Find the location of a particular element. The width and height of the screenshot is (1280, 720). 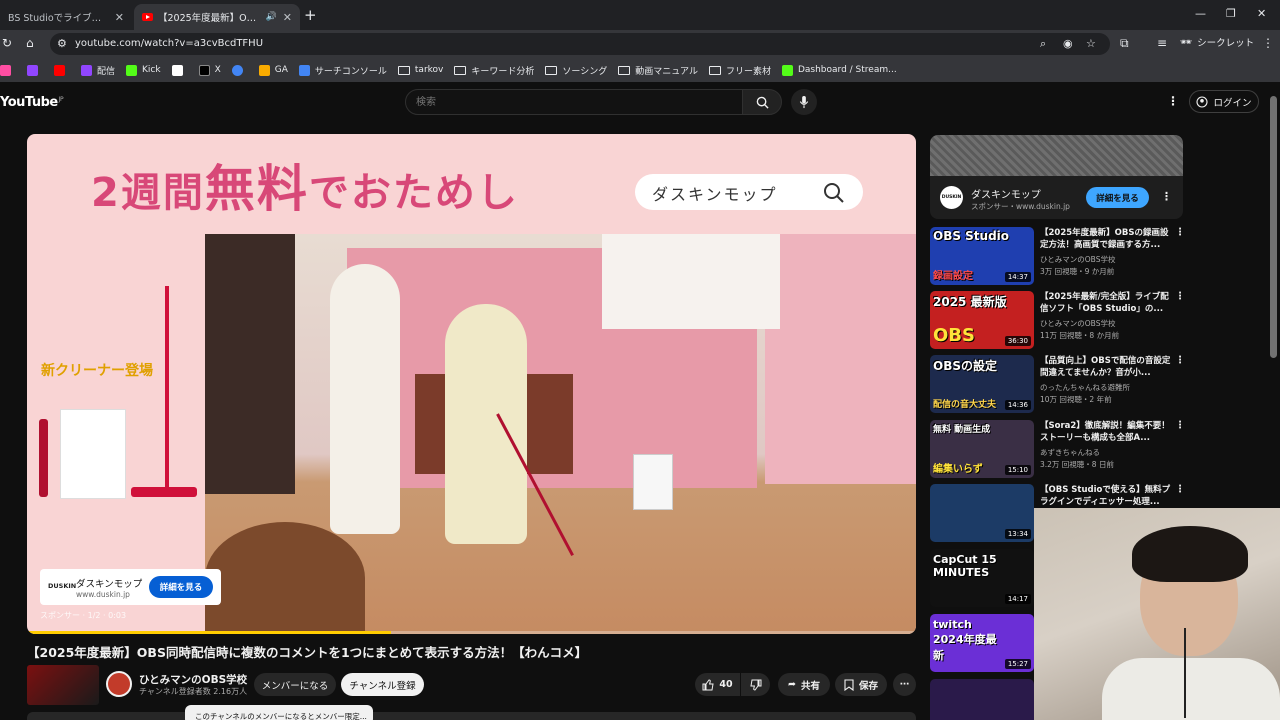

settings-menu-icon: ⋮ is located at coordinates (1173, 101).